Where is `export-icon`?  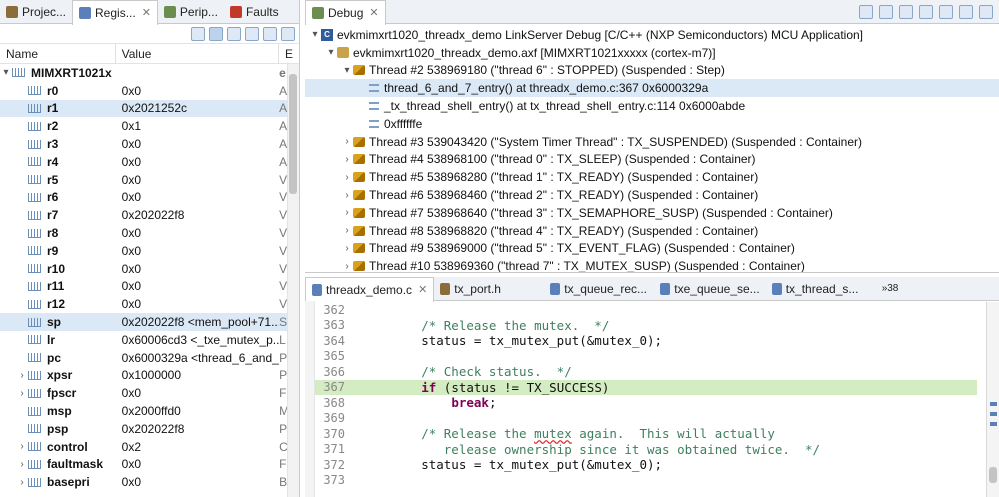
export-icon is located at coordinates (270, 33).